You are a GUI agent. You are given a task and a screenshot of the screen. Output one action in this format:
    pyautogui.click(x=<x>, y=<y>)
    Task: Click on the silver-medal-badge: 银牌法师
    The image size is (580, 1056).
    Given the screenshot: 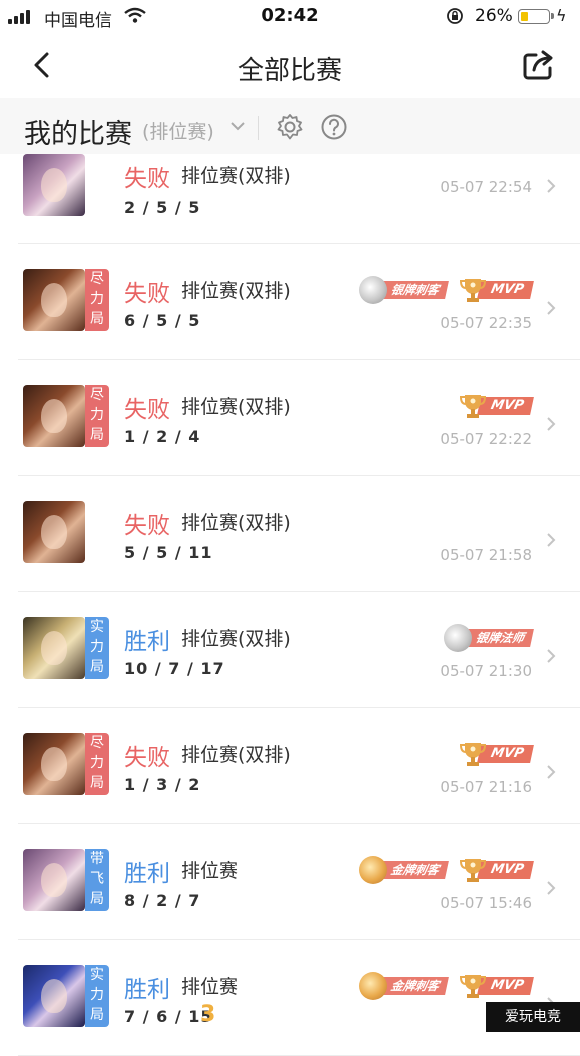 What is the action you would take?
    pyautogui.click(x=488, y=638)
    